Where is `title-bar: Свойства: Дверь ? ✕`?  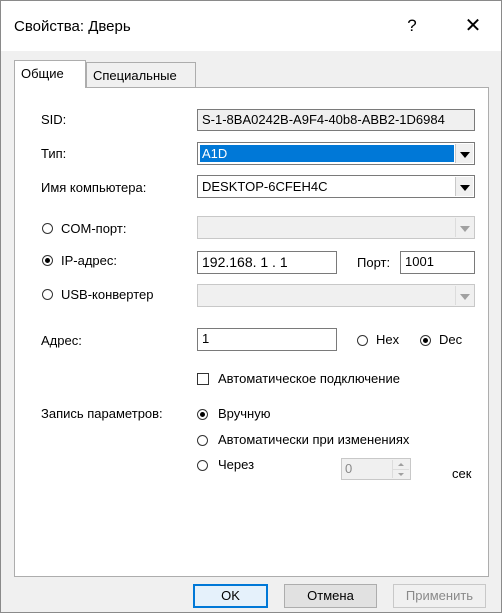
title-bar: Свойства: Дверь ? ✕ is located at coordinates (251, 26).